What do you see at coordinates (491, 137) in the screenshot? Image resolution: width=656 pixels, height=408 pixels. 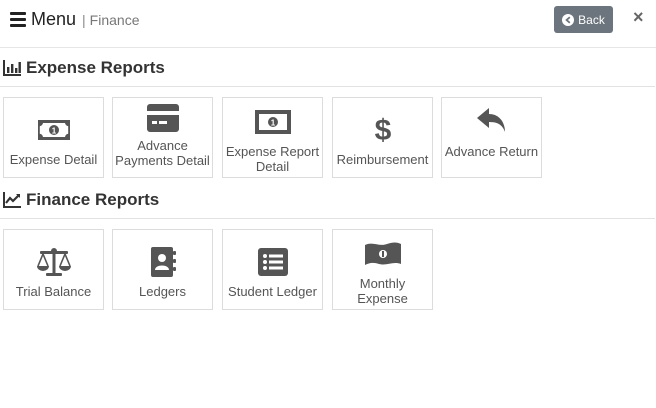 I see `tile-advance-return: Advance Return` at bounding box center [491, 137].